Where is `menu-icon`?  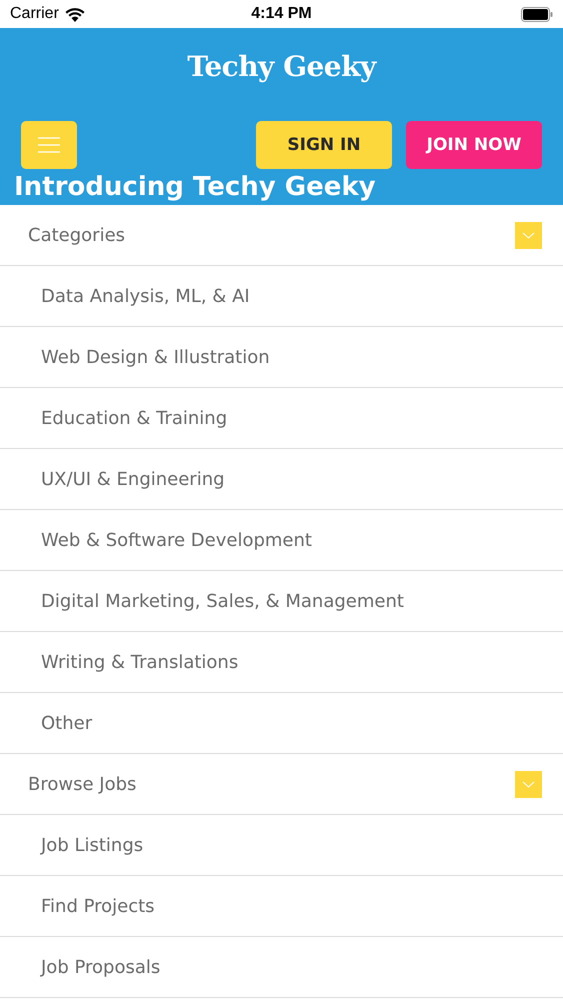 menu-icon is located at coordinates (49, 145).